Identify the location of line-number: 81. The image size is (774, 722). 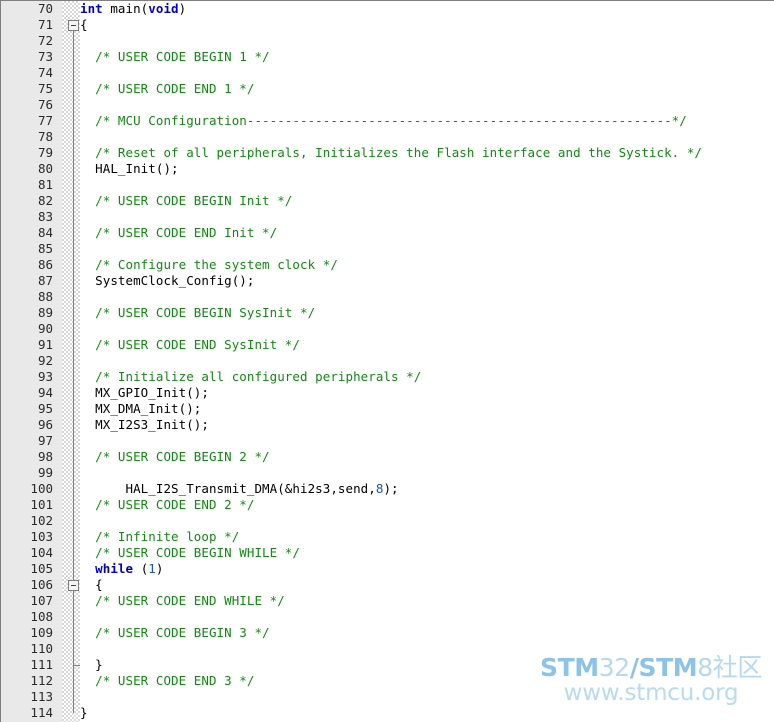
(45, 184).